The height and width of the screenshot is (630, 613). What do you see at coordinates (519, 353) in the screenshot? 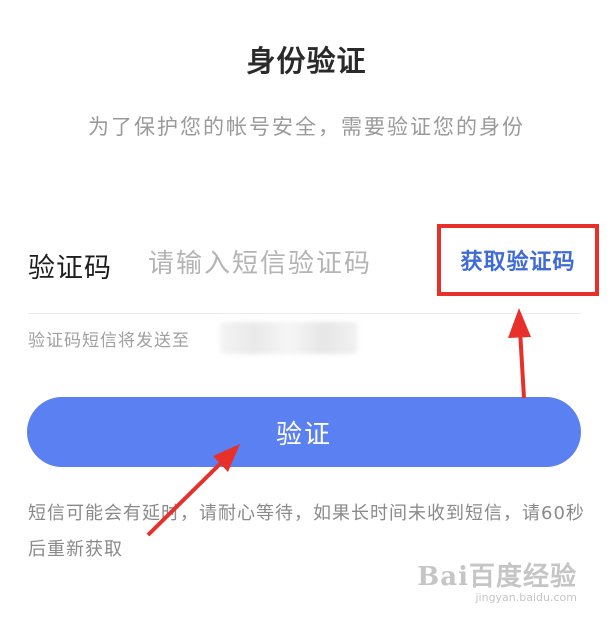
I see `arrow-to-get-code` at bounding box center [519, 353].